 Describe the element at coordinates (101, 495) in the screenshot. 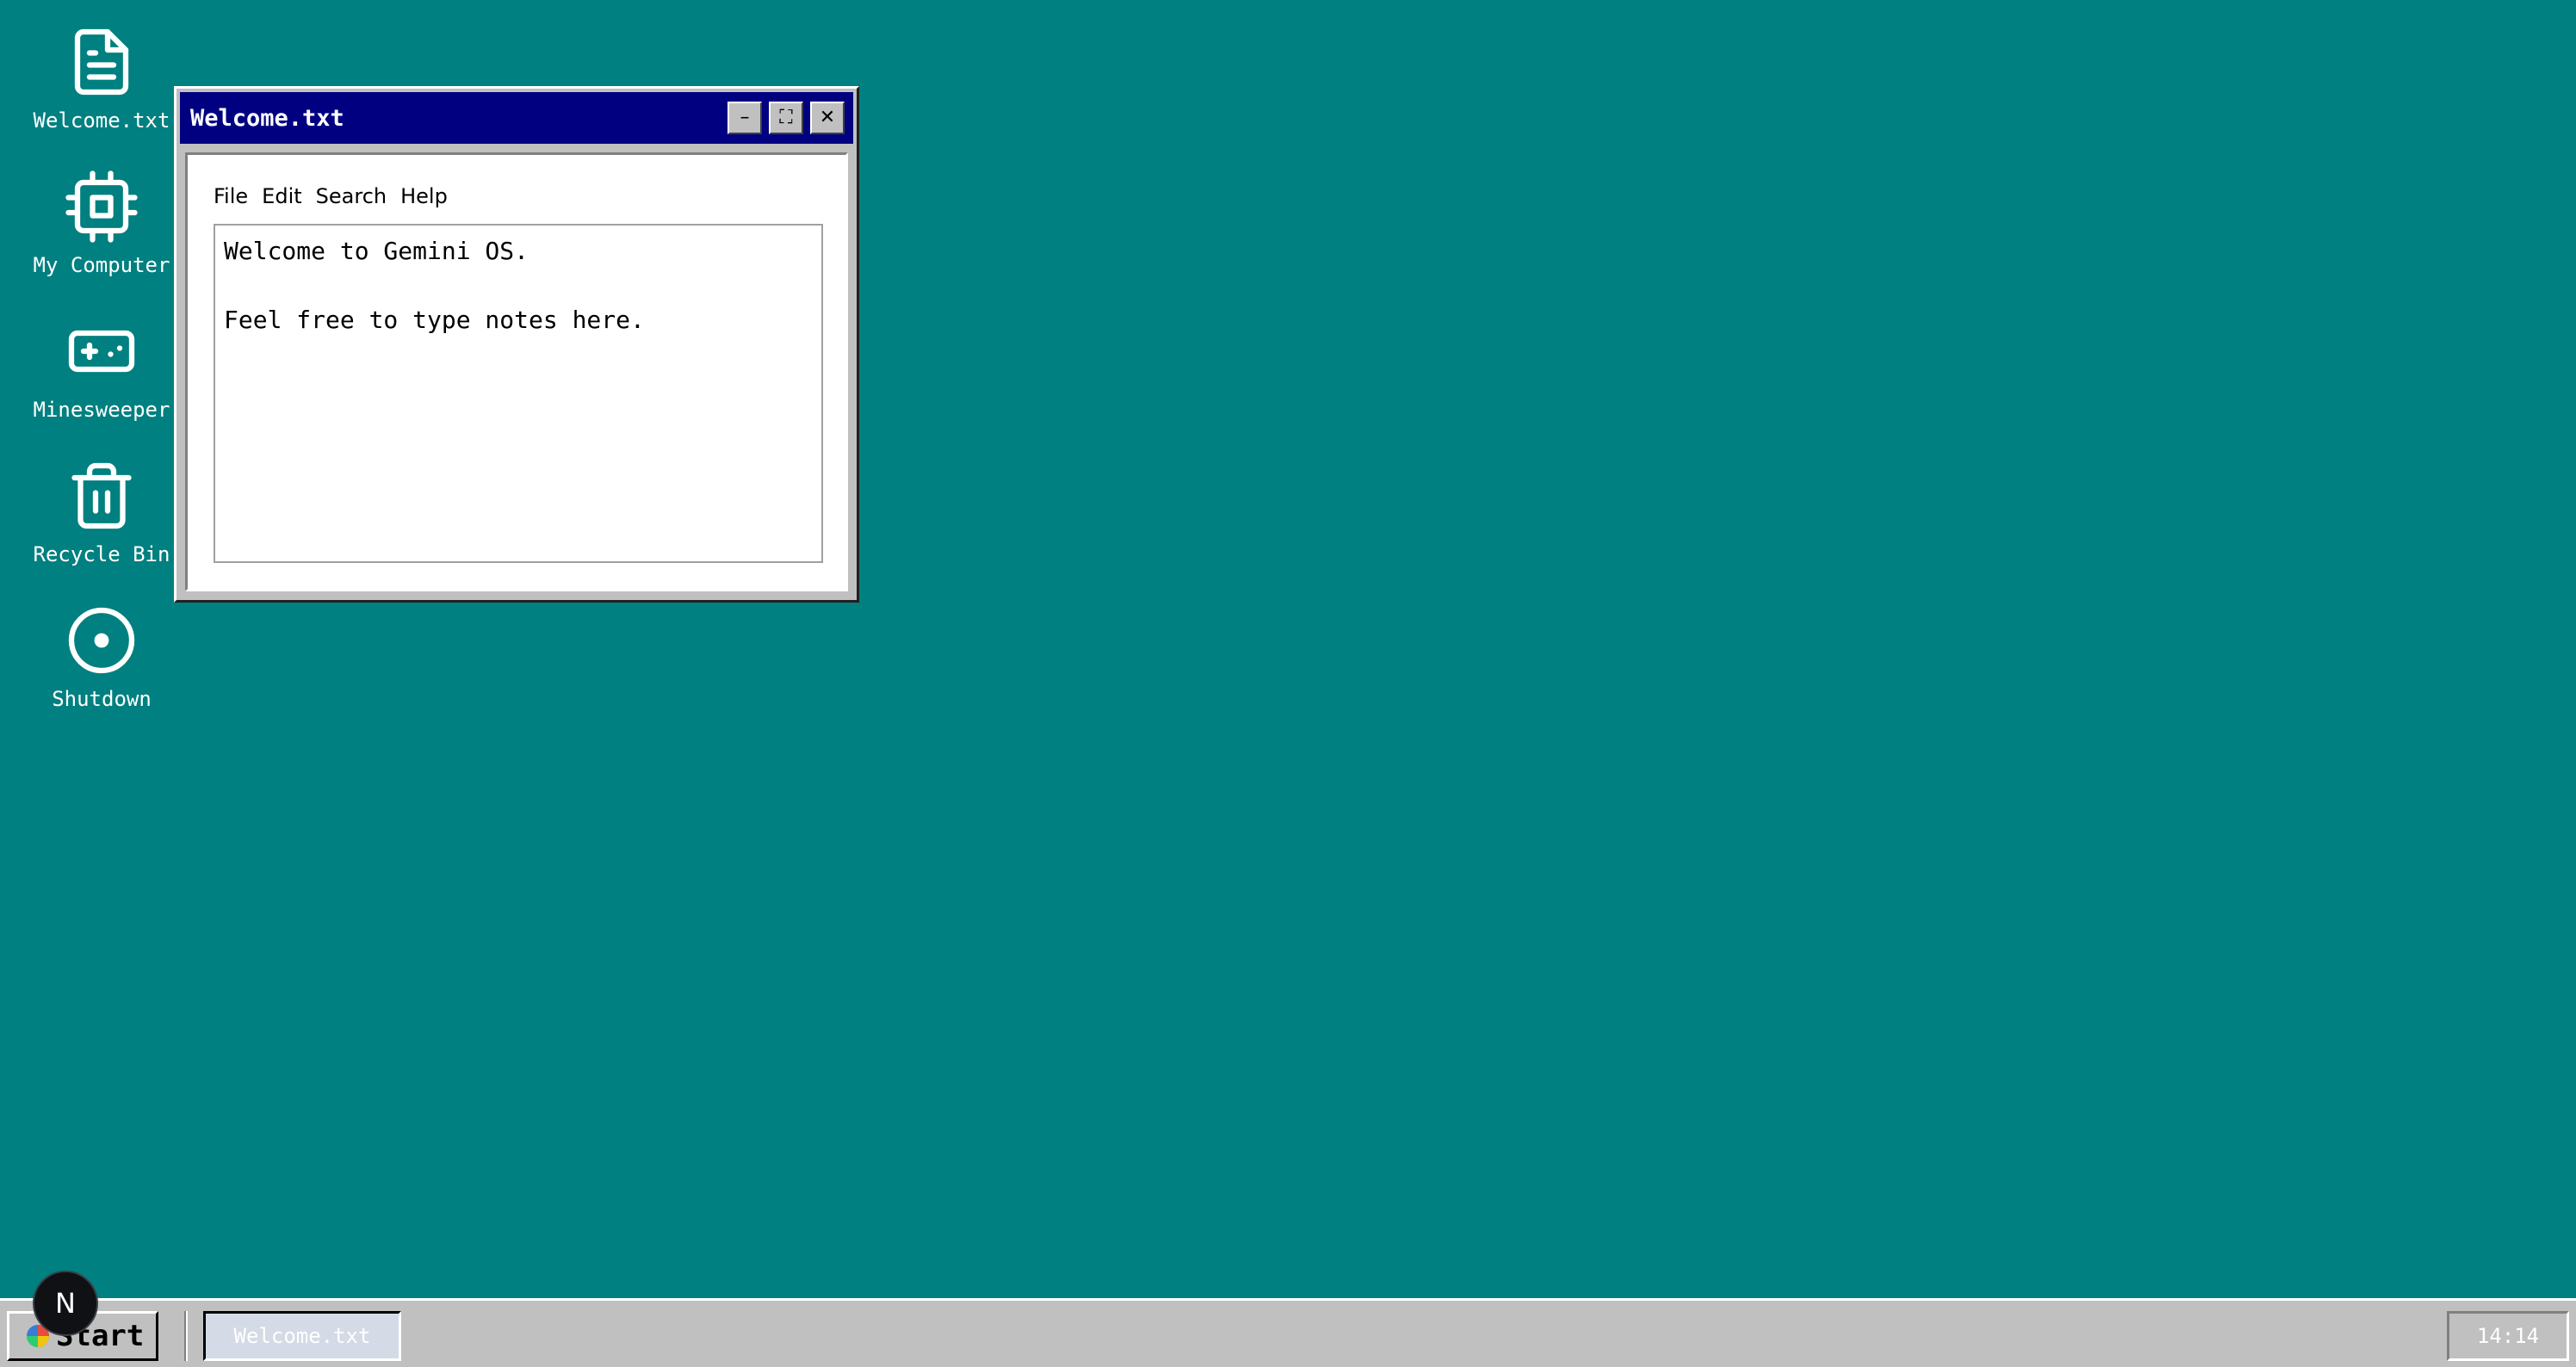

I see `trash-icon` at that location.